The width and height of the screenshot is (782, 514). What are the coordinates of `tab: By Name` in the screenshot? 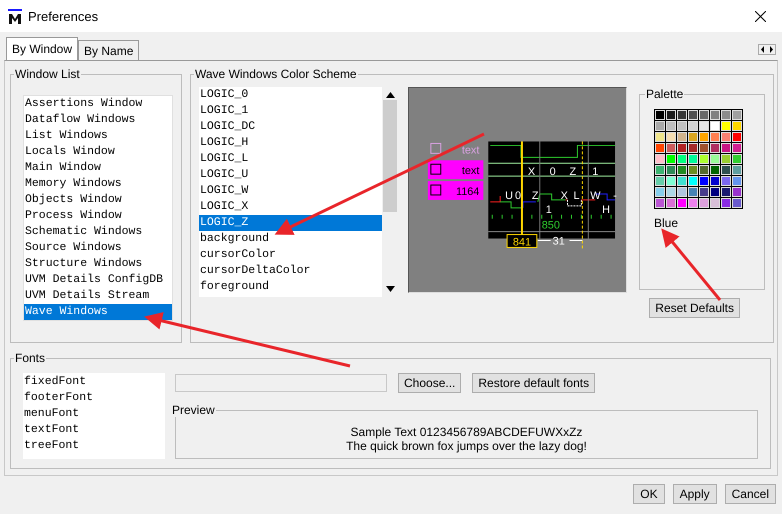 It's located at (109, 50).